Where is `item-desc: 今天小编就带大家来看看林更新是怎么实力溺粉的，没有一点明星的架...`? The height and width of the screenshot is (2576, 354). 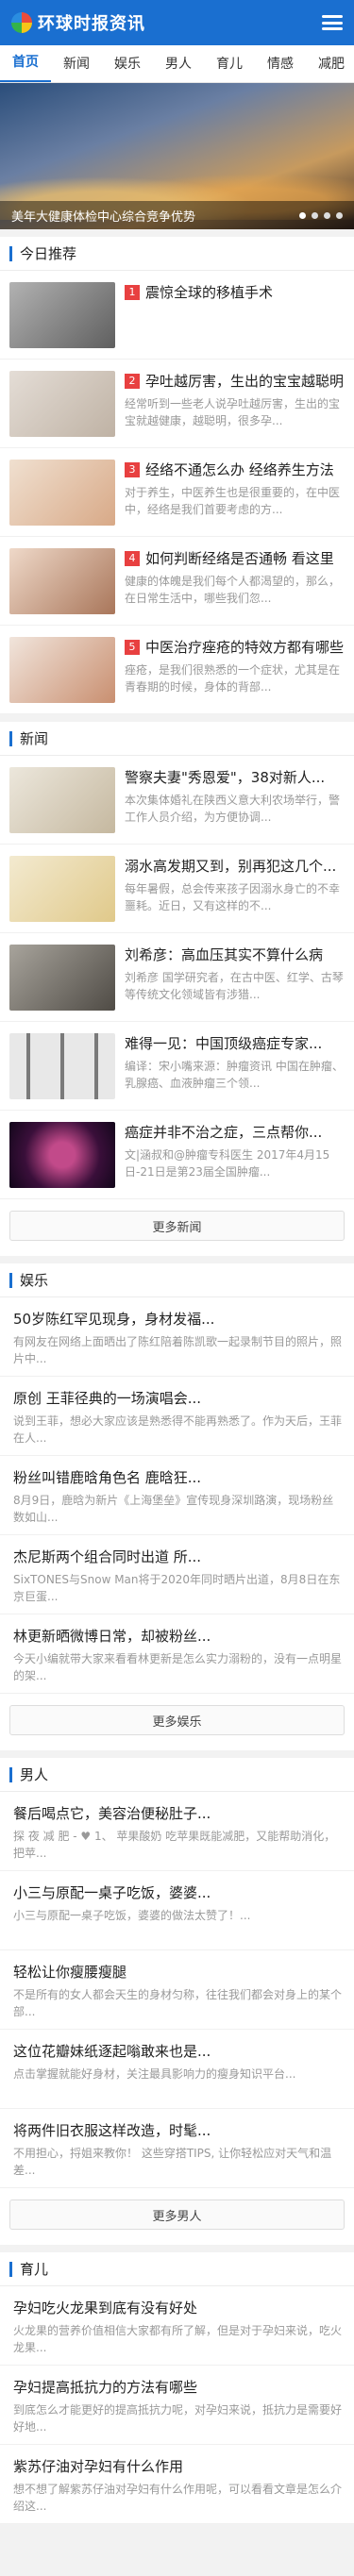
item-desc: 今天小编就带大家来看看林更新是怎么实力溺粉的，没有一点明星的架... is located at coordinates (178, 1667).